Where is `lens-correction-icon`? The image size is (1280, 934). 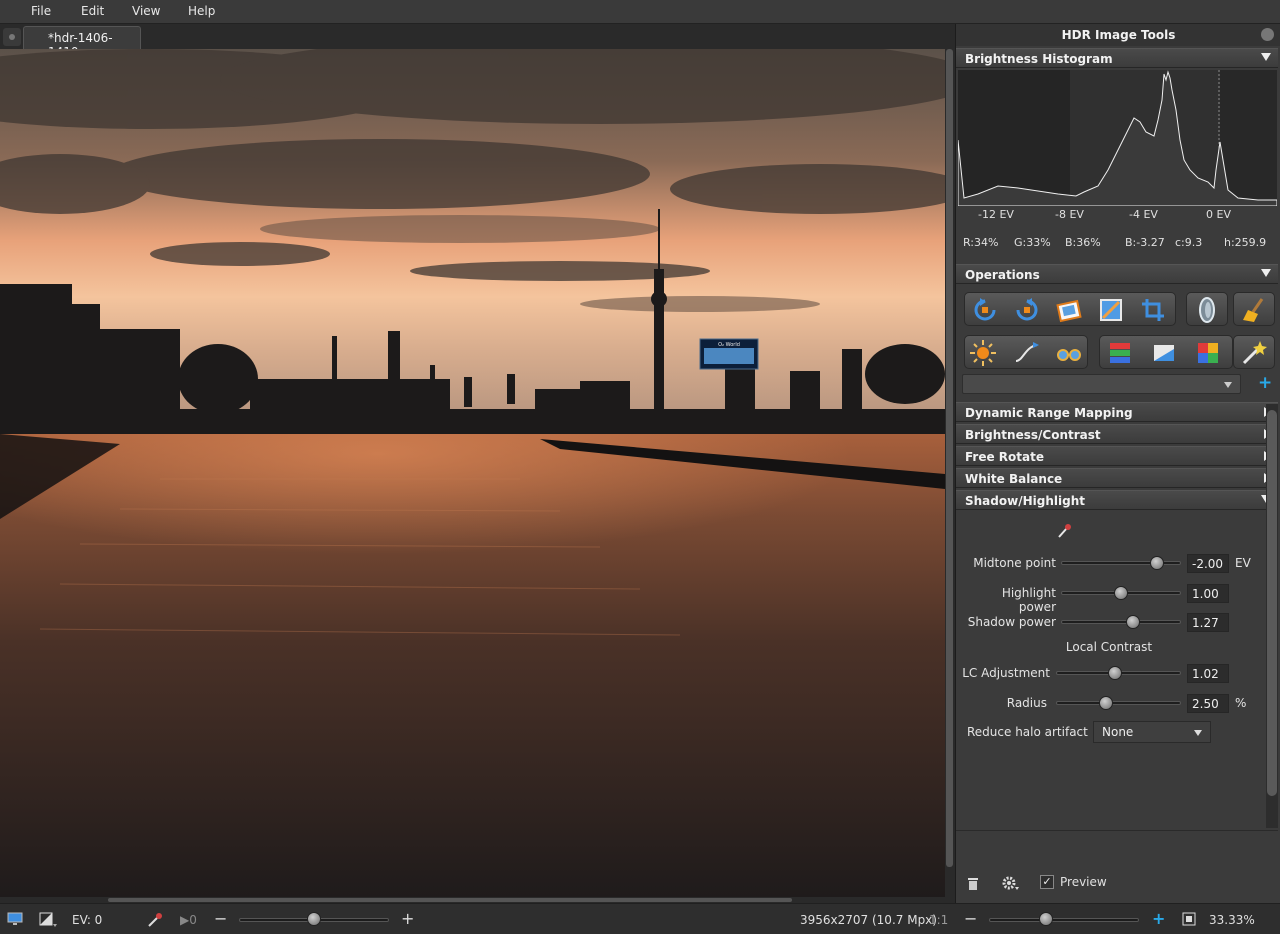 lens-correction-icon is located at coordinates (1207, 310).